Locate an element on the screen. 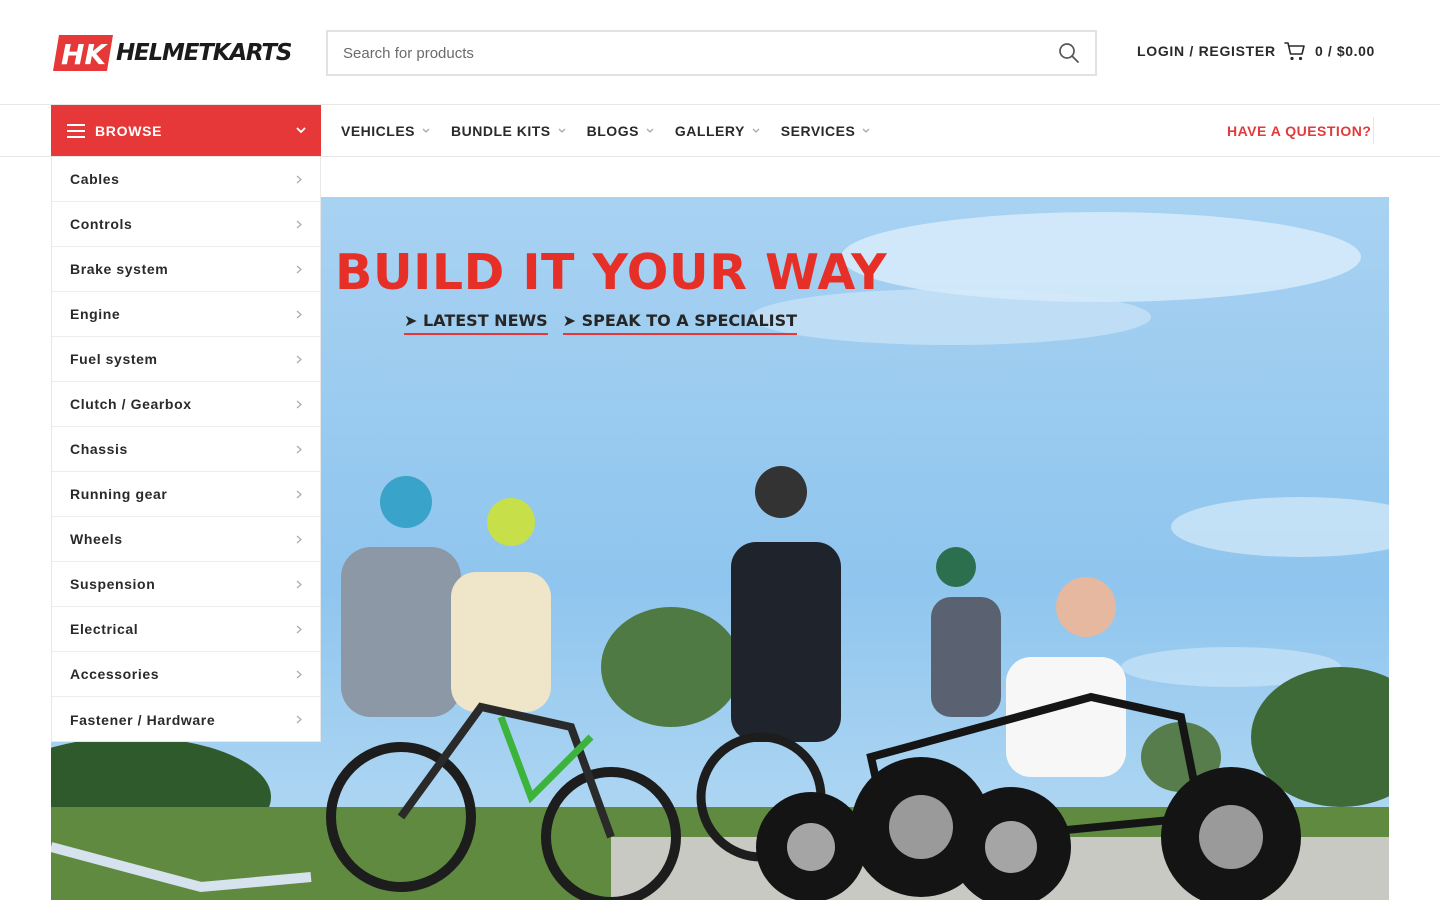 The image size is (1440, 900). logo-mark: HK is located at coordinates (83, 53).